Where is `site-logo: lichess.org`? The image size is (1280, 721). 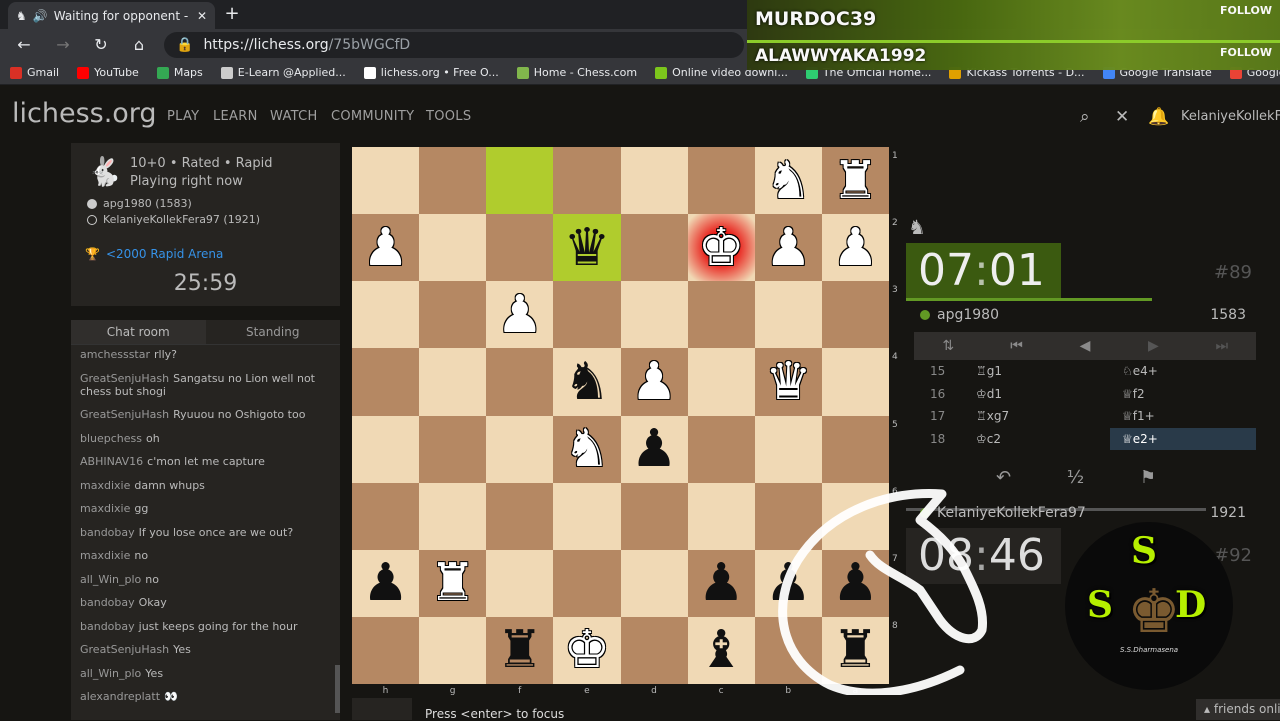
site-logo: lichess.org is located at coordinates (84, 113).